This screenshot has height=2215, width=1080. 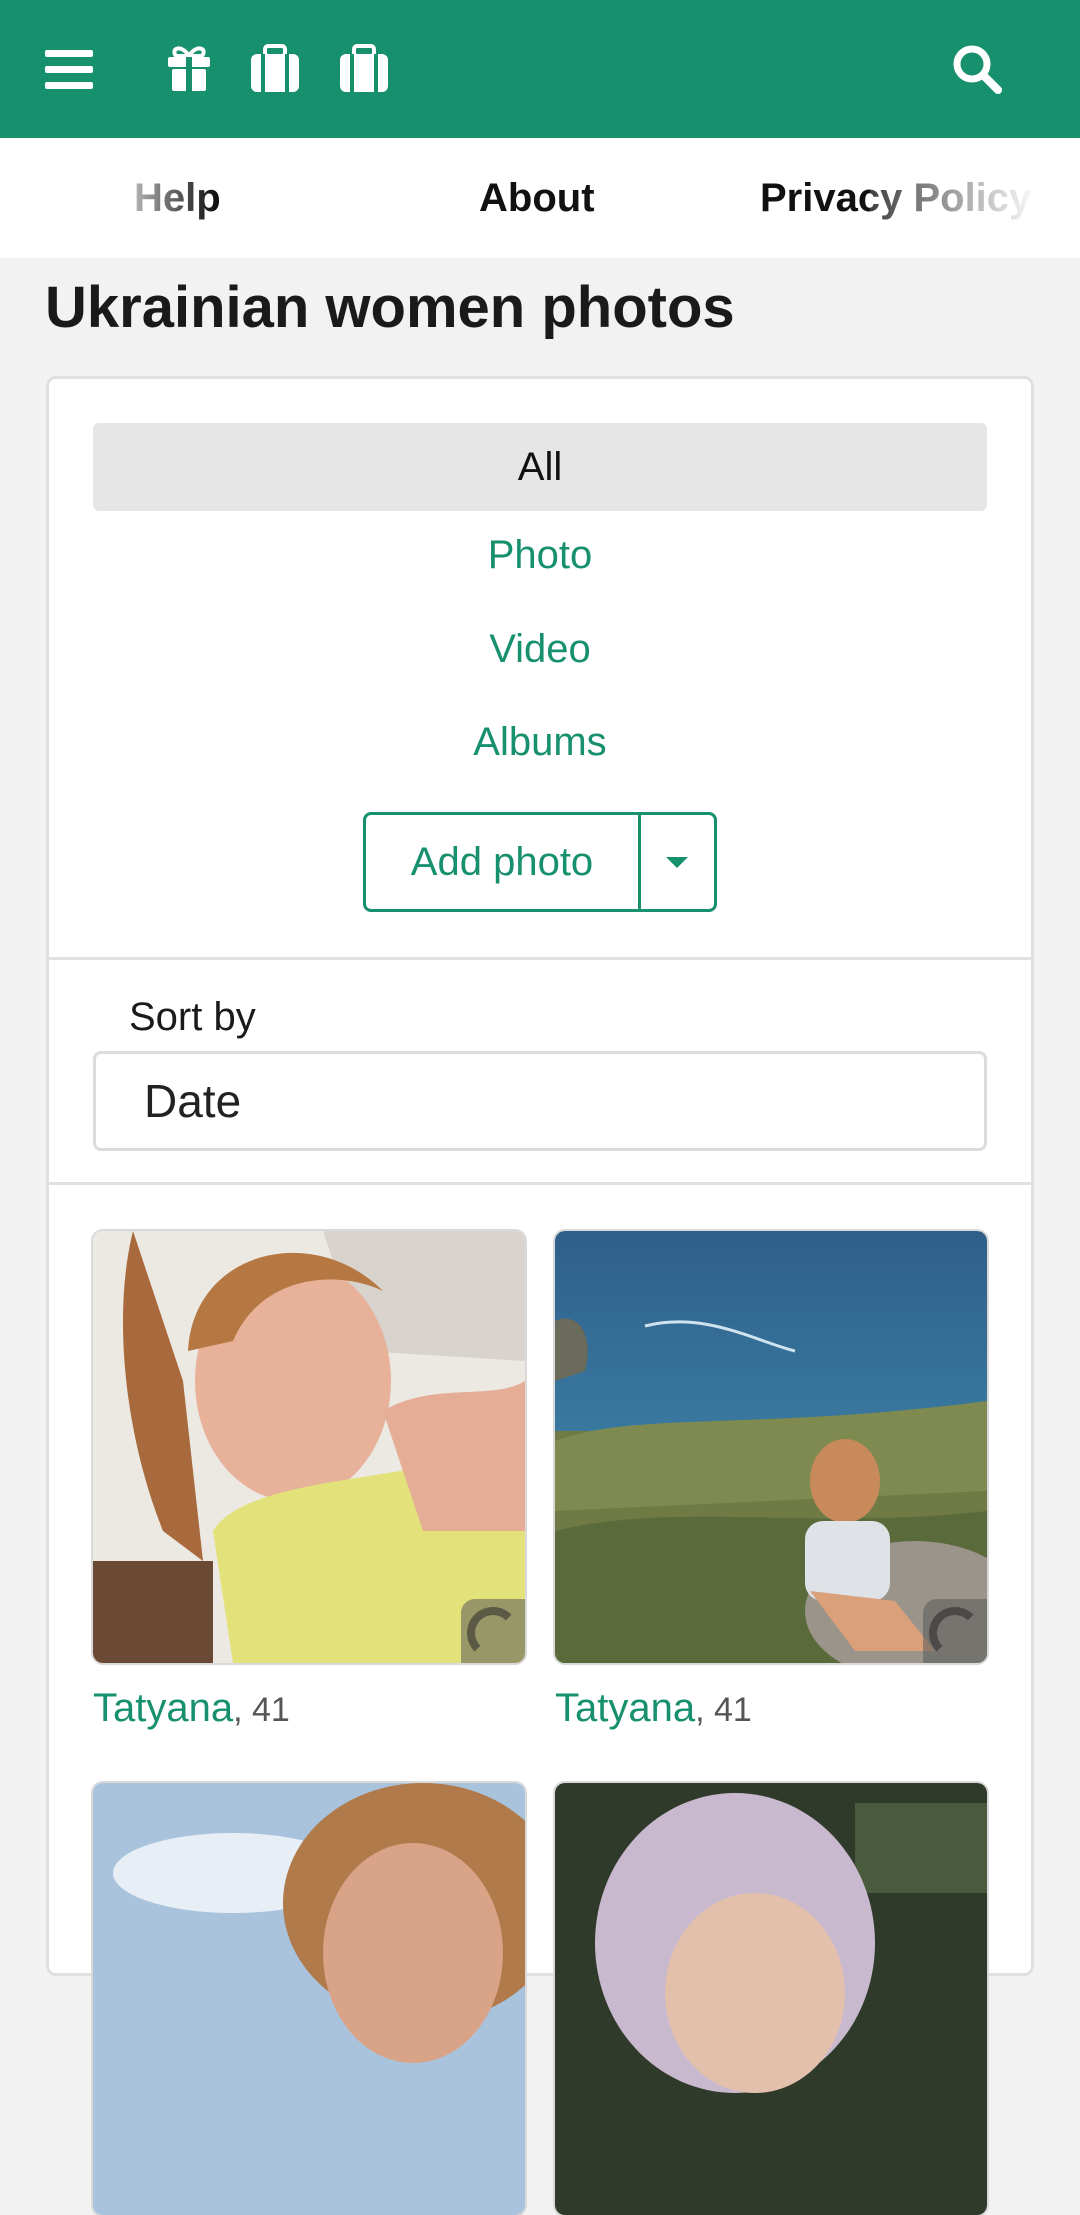 I want to click on filter-albums: Albums, so click(x=540, y=742).